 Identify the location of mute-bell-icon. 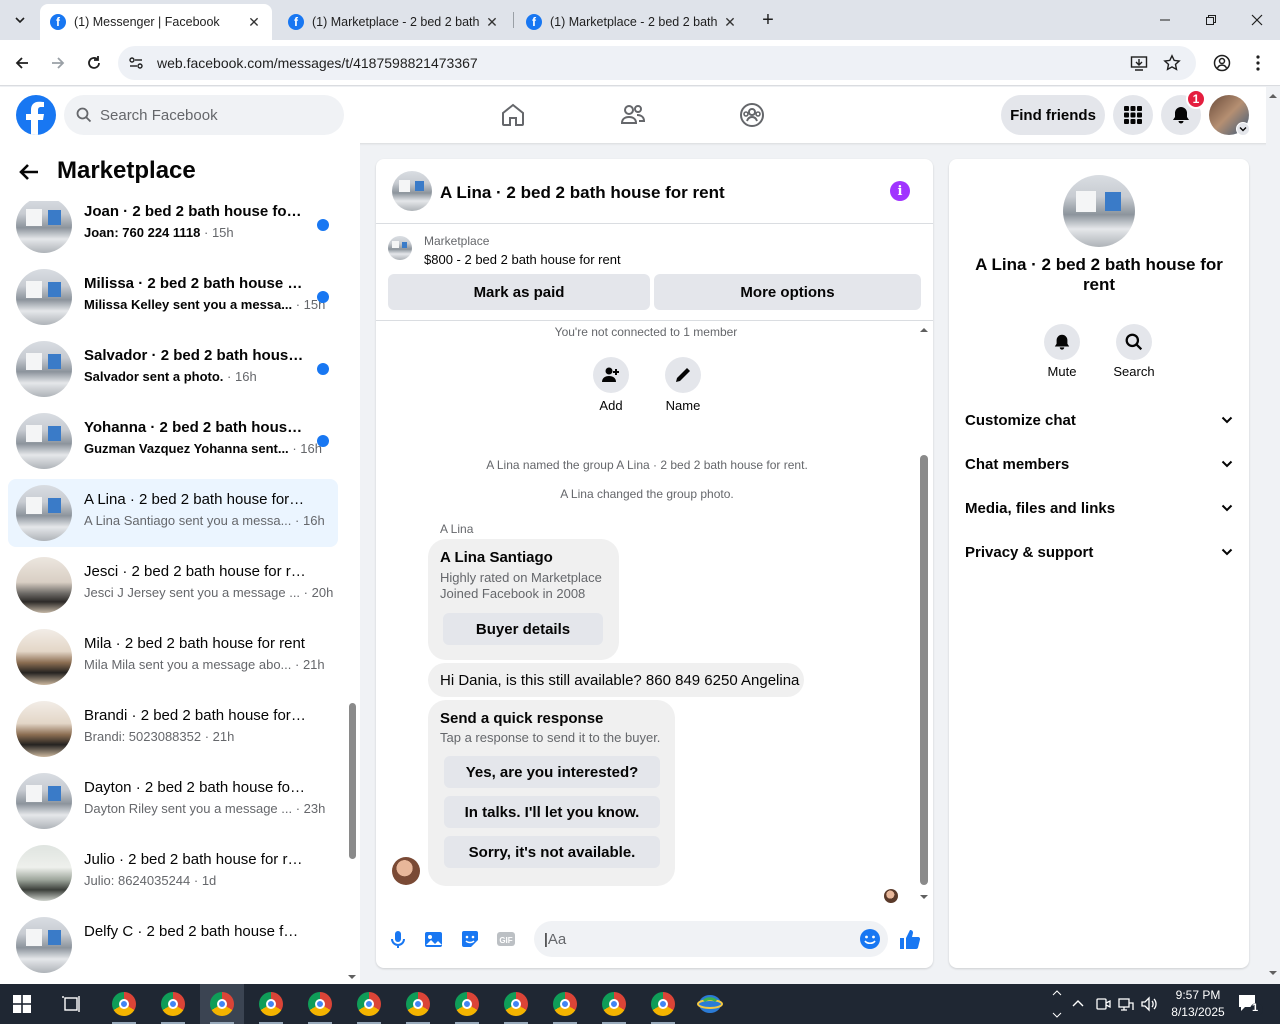
(1062, 342).